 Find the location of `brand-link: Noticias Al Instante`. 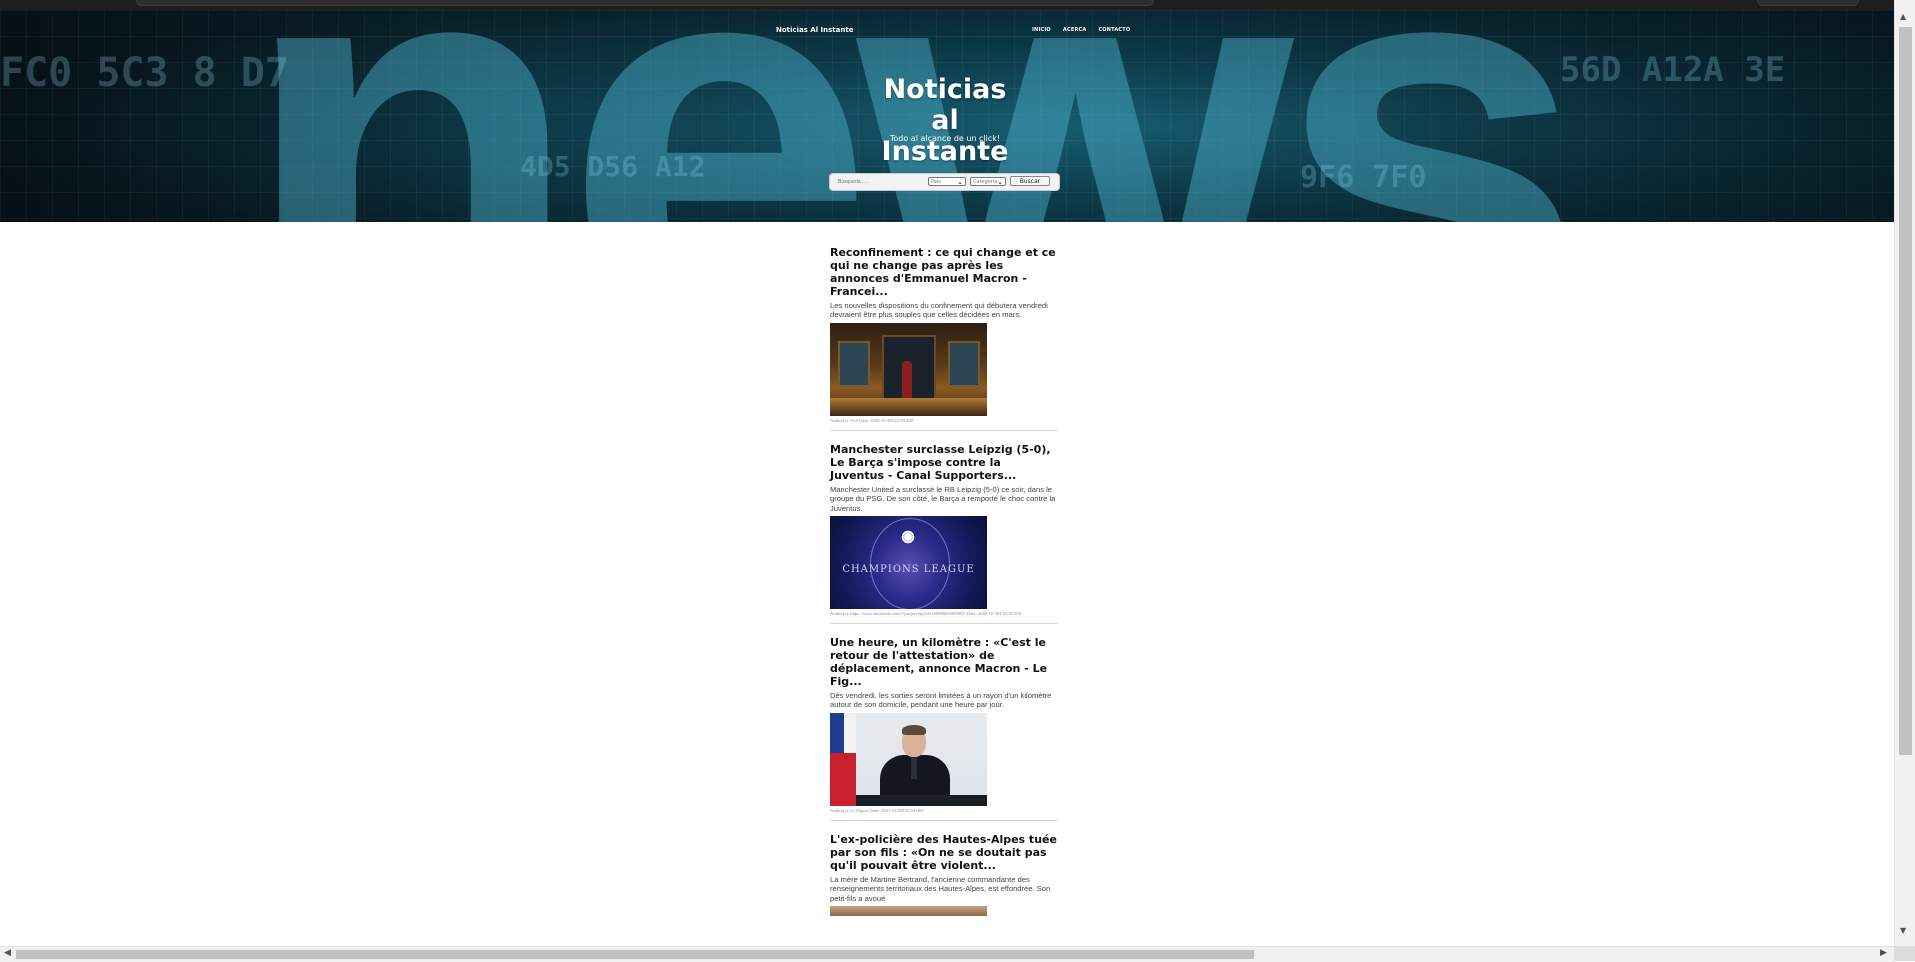

brand-link: Noticias Al Instante is located at coordinates (814, 30).